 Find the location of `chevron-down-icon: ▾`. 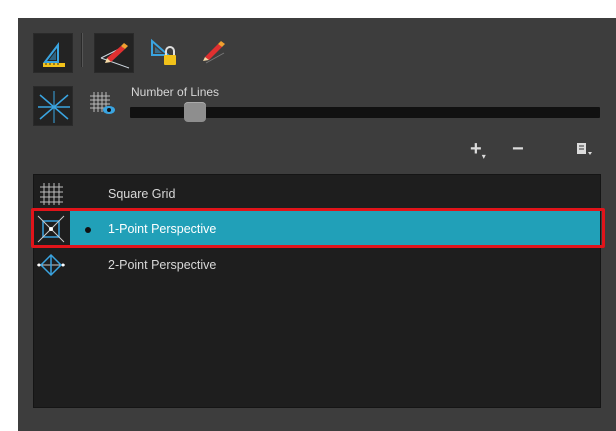

chevron-down-icon: ▾ is located at coordinates (483, 156).